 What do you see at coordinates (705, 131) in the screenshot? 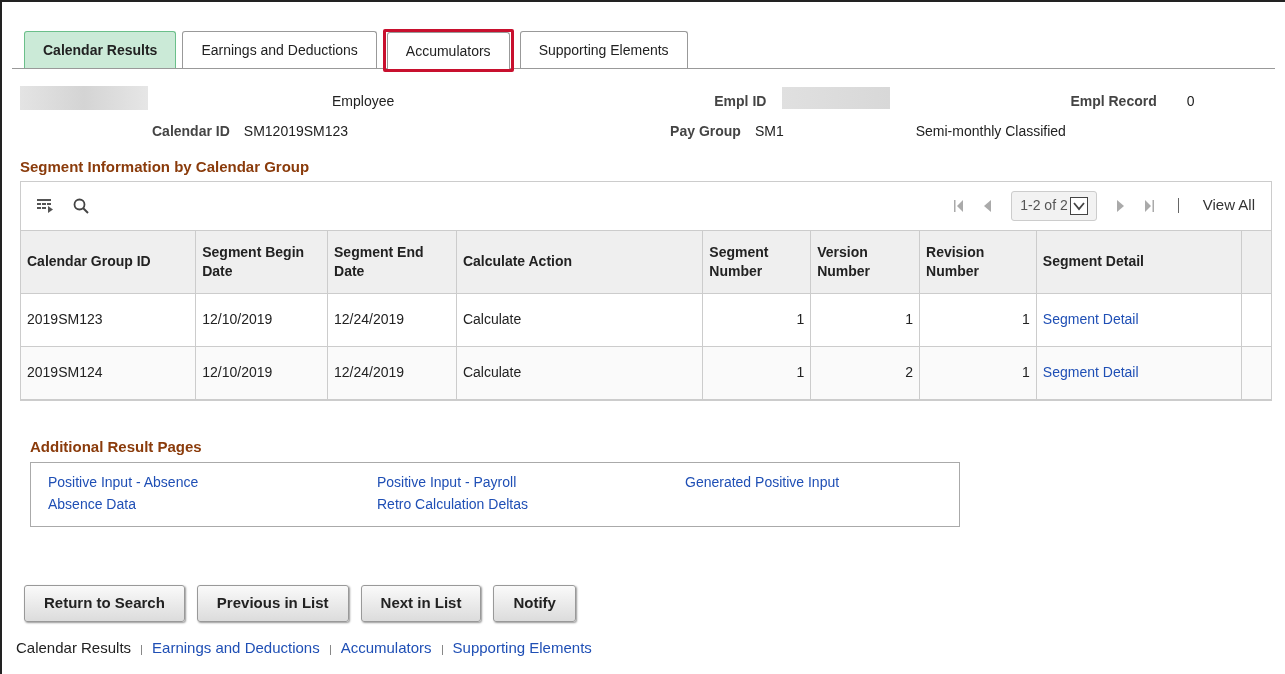
I see `field-label: Pay Group` at bounding box center [705, 131].